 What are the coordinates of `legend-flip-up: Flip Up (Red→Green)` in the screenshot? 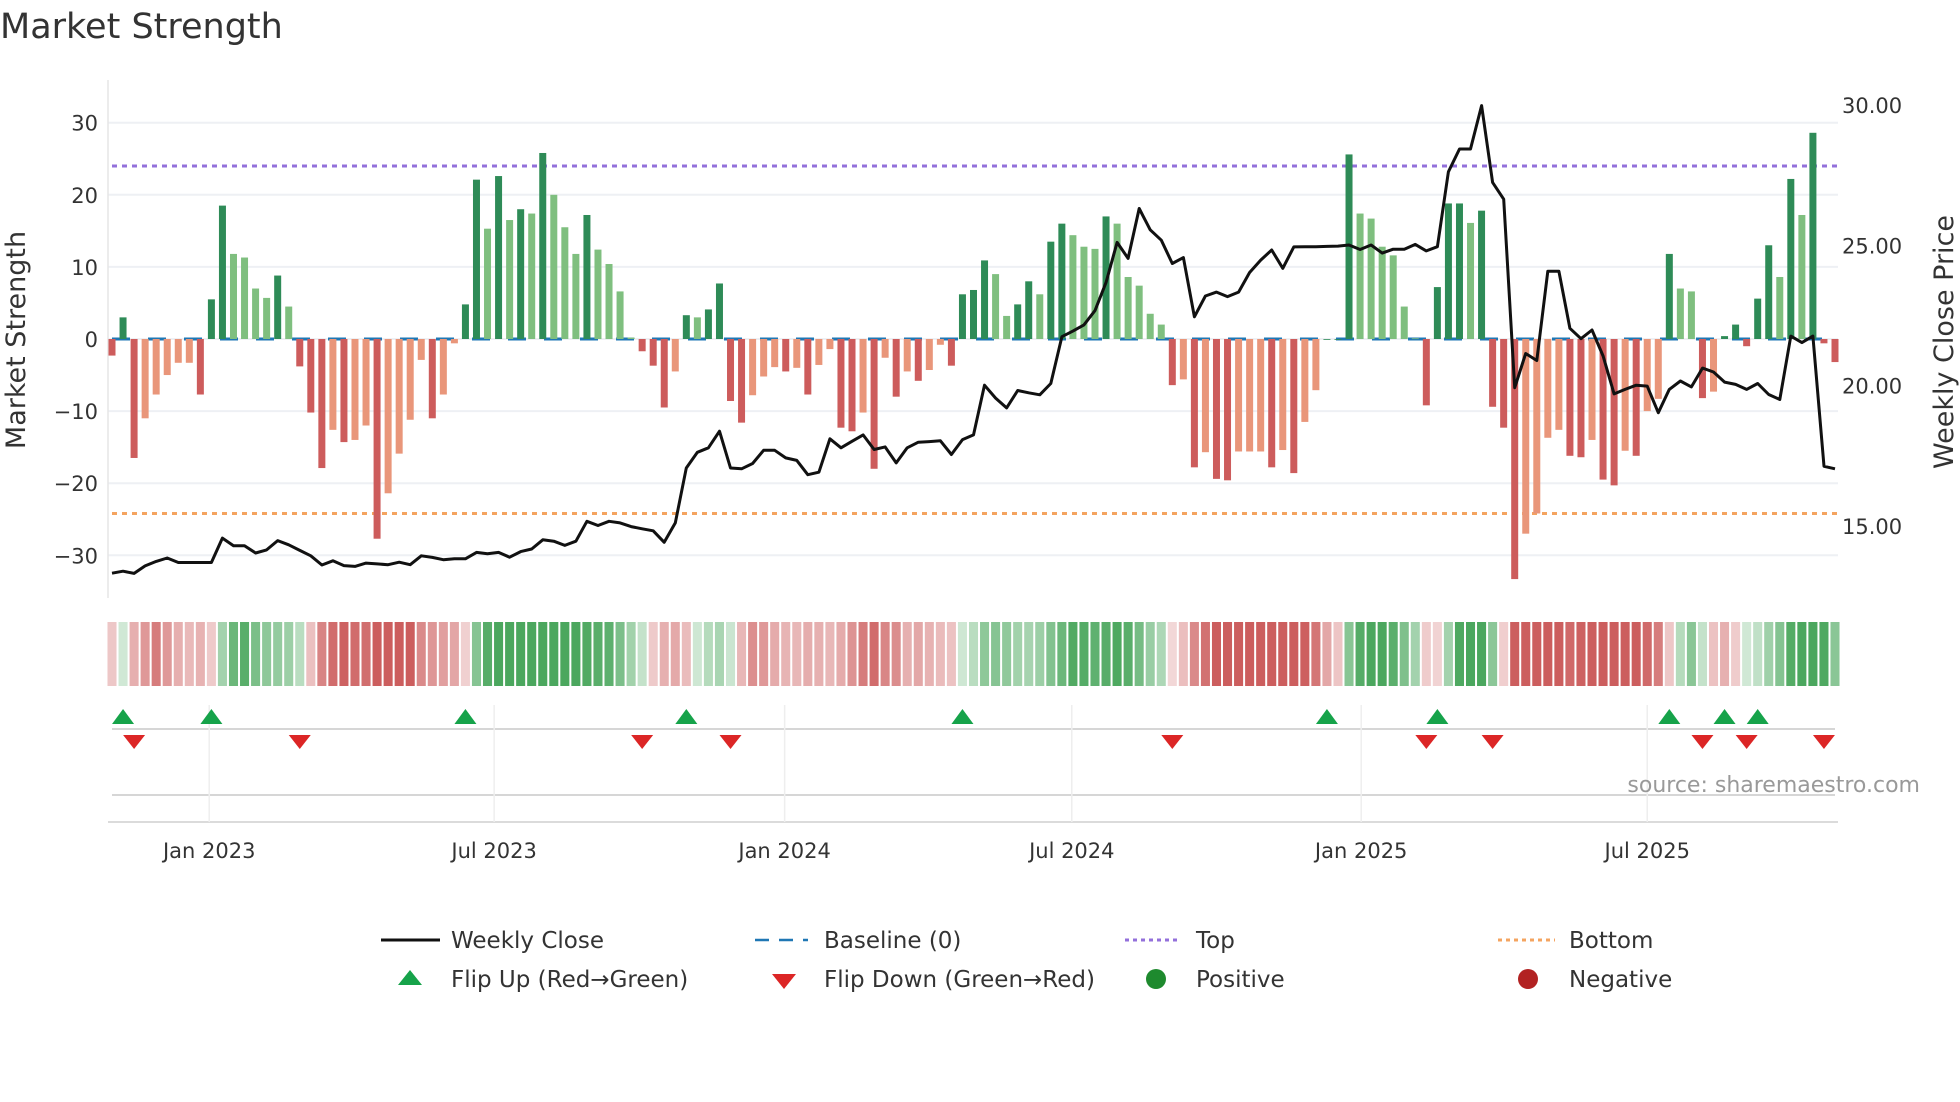 It's located at (569, 980).